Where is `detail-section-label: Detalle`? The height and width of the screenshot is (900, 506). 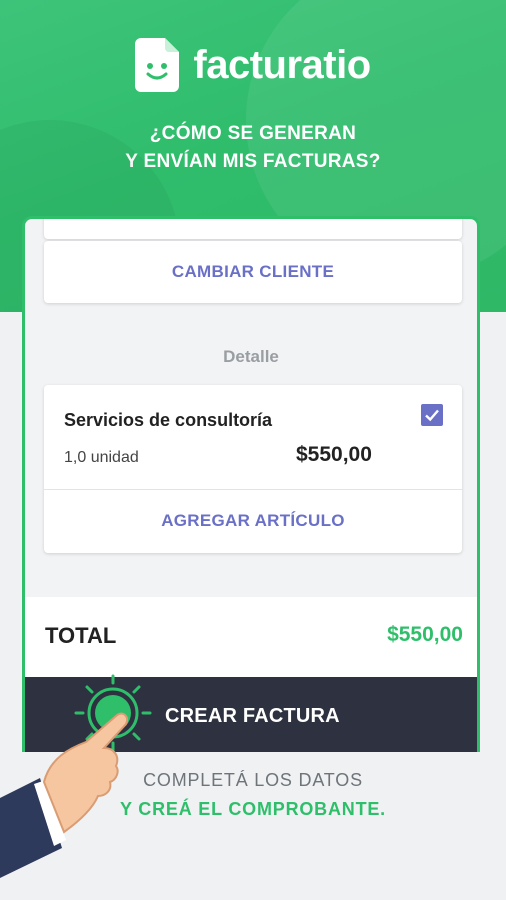
detail-section-label: Detalle is located at coordinates (251, 356).